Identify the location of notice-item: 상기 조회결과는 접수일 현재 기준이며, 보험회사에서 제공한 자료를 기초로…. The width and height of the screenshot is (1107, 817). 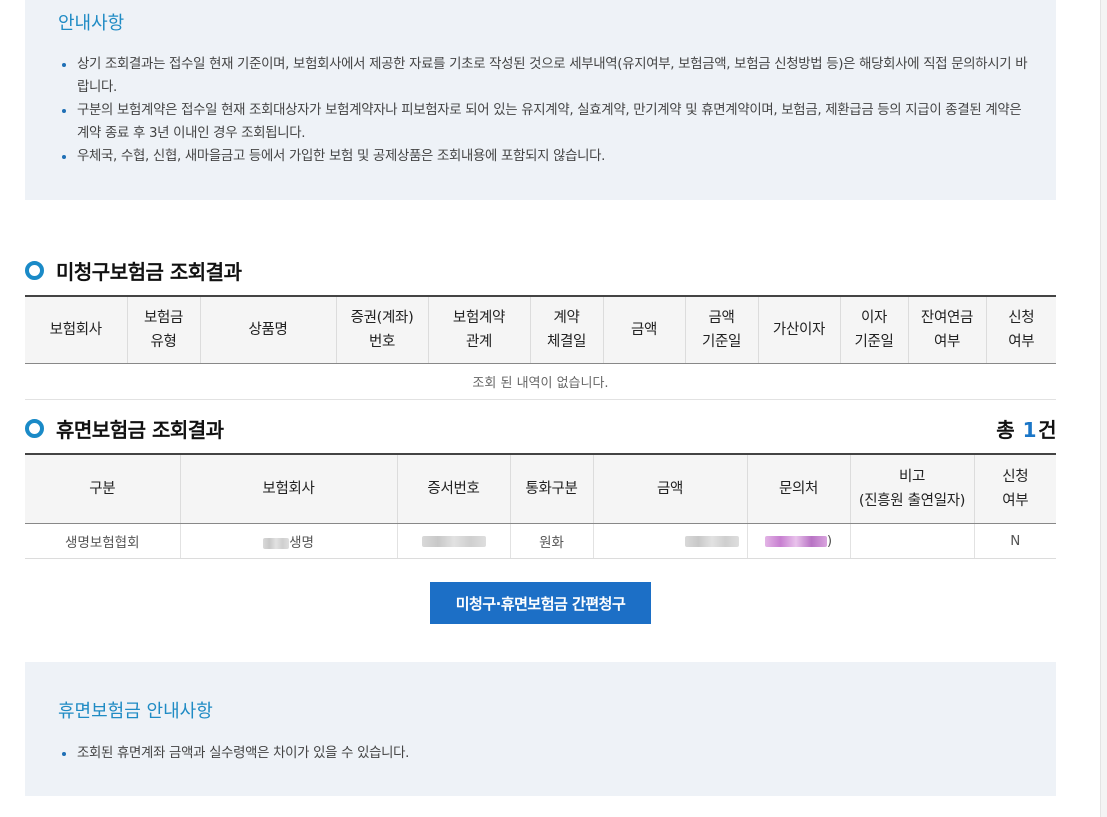
(546, 76).